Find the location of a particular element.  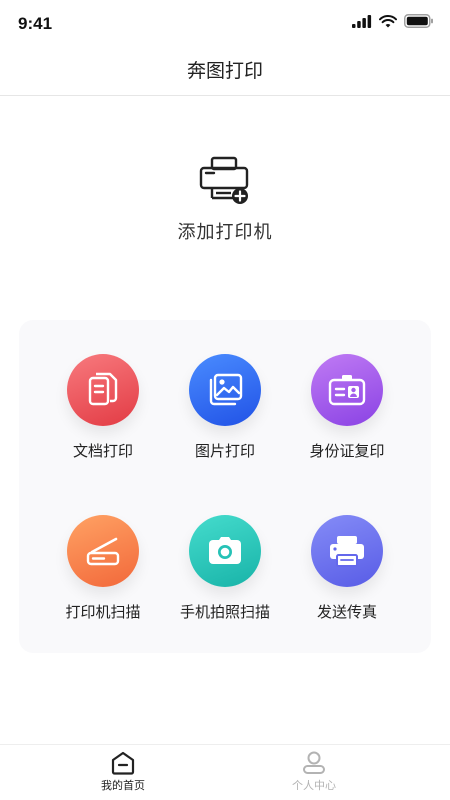

bottom-tab-bar: 我的首页 个人中心 is located at coordinates (225, 772).